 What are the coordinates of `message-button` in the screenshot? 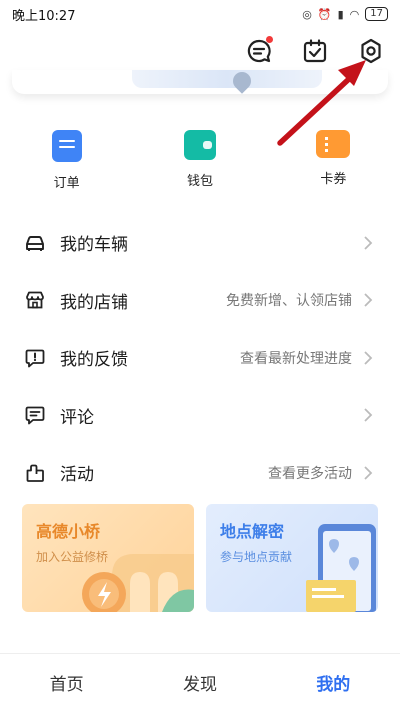 It's located at (259, 51).